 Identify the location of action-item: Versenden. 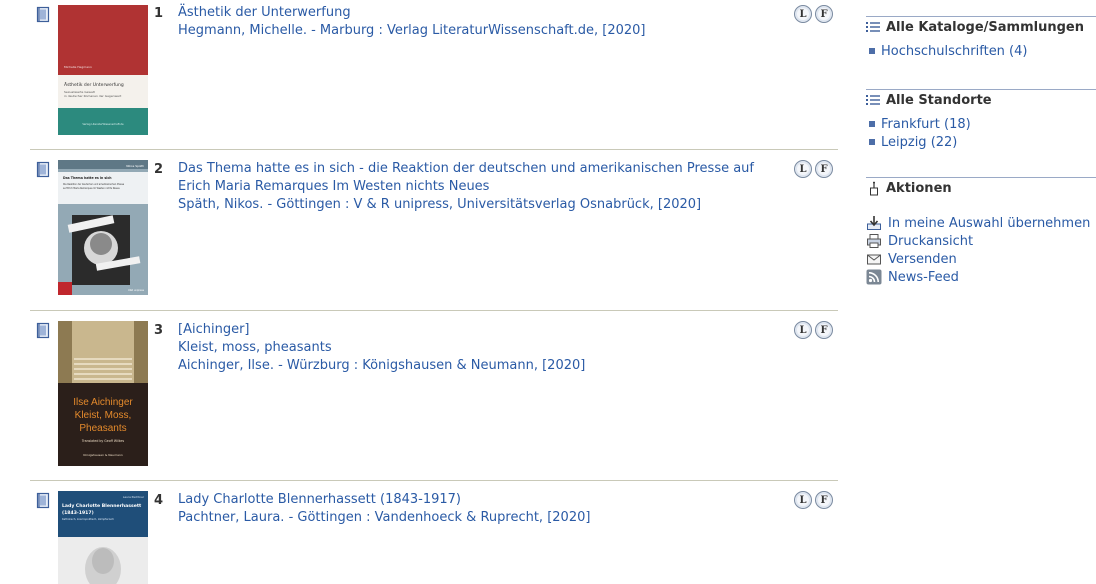
(981, 259).